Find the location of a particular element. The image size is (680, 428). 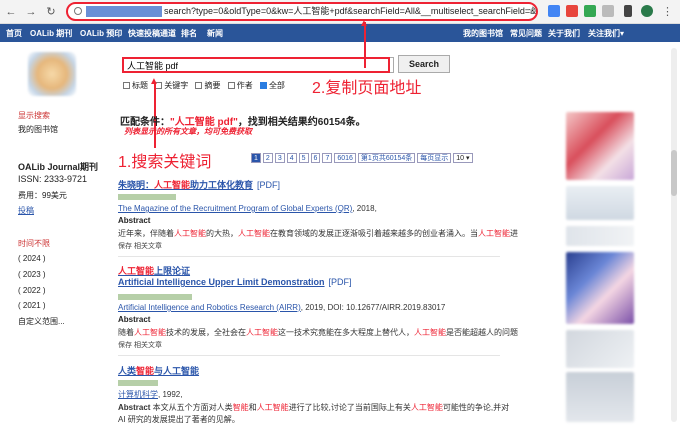

nav-news: 新闻 is located at coordinates (215, 33).